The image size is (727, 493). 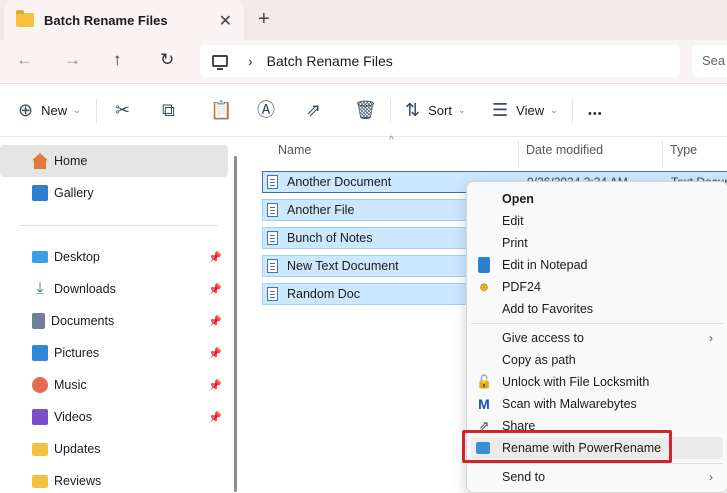 I want to click on sidebar-item-downloads: ⤓ Downloads 📌, so click(x=114, y=289).